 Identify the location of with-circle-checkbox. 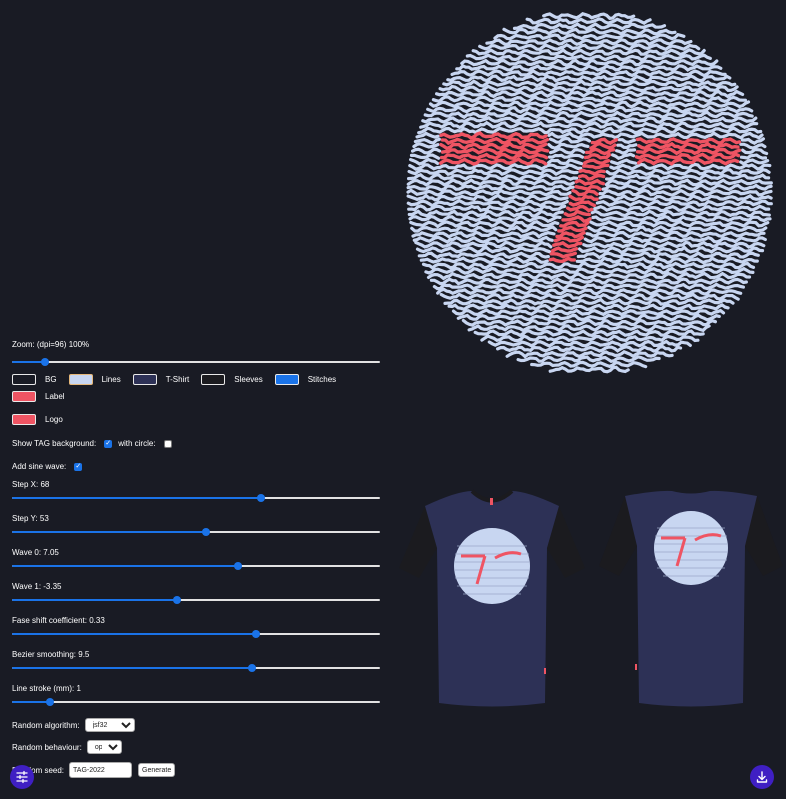
(167, 443).